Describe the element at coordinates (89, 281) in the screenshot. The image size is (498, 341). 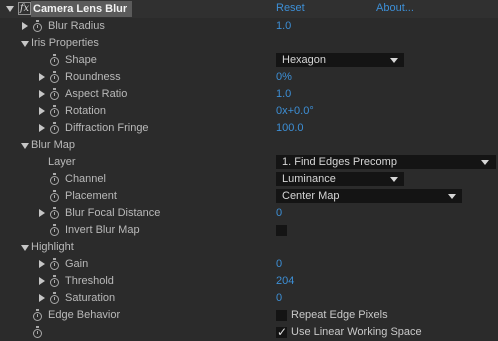
I see `threshold-label: Threshold` at that location.